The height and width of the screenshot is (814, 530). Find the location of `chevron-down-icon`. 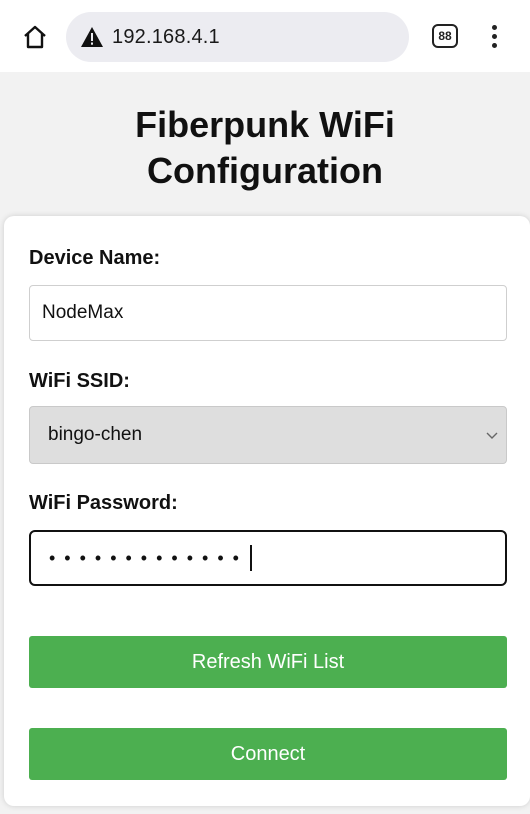

chevron-down-icon is located at coordinates (492, 435).